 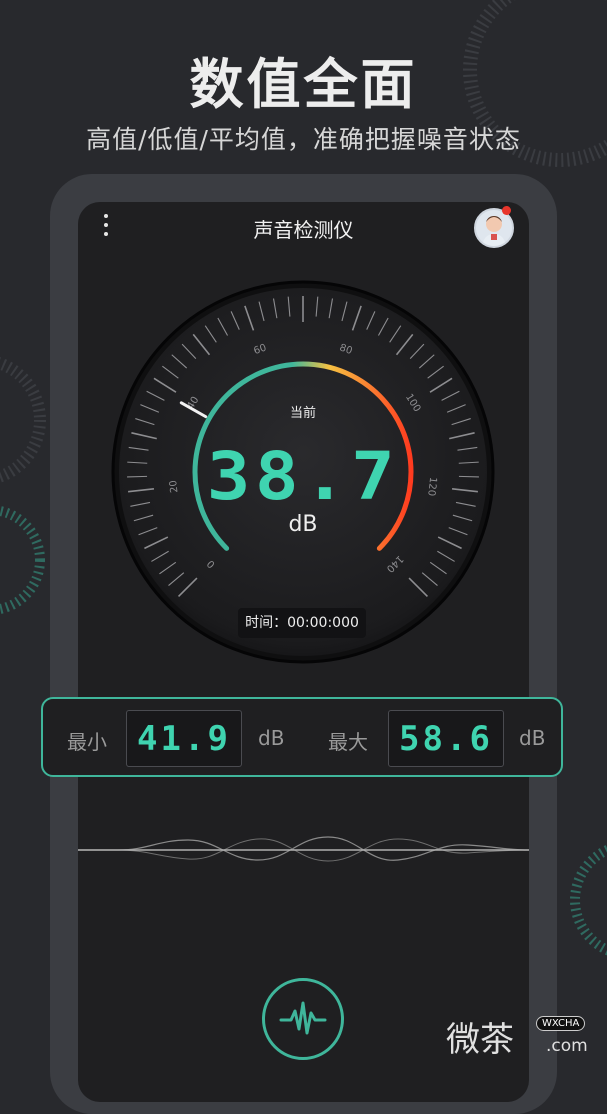 I want to click on app-title: 声音检测仪, so click(x=303, y=230).